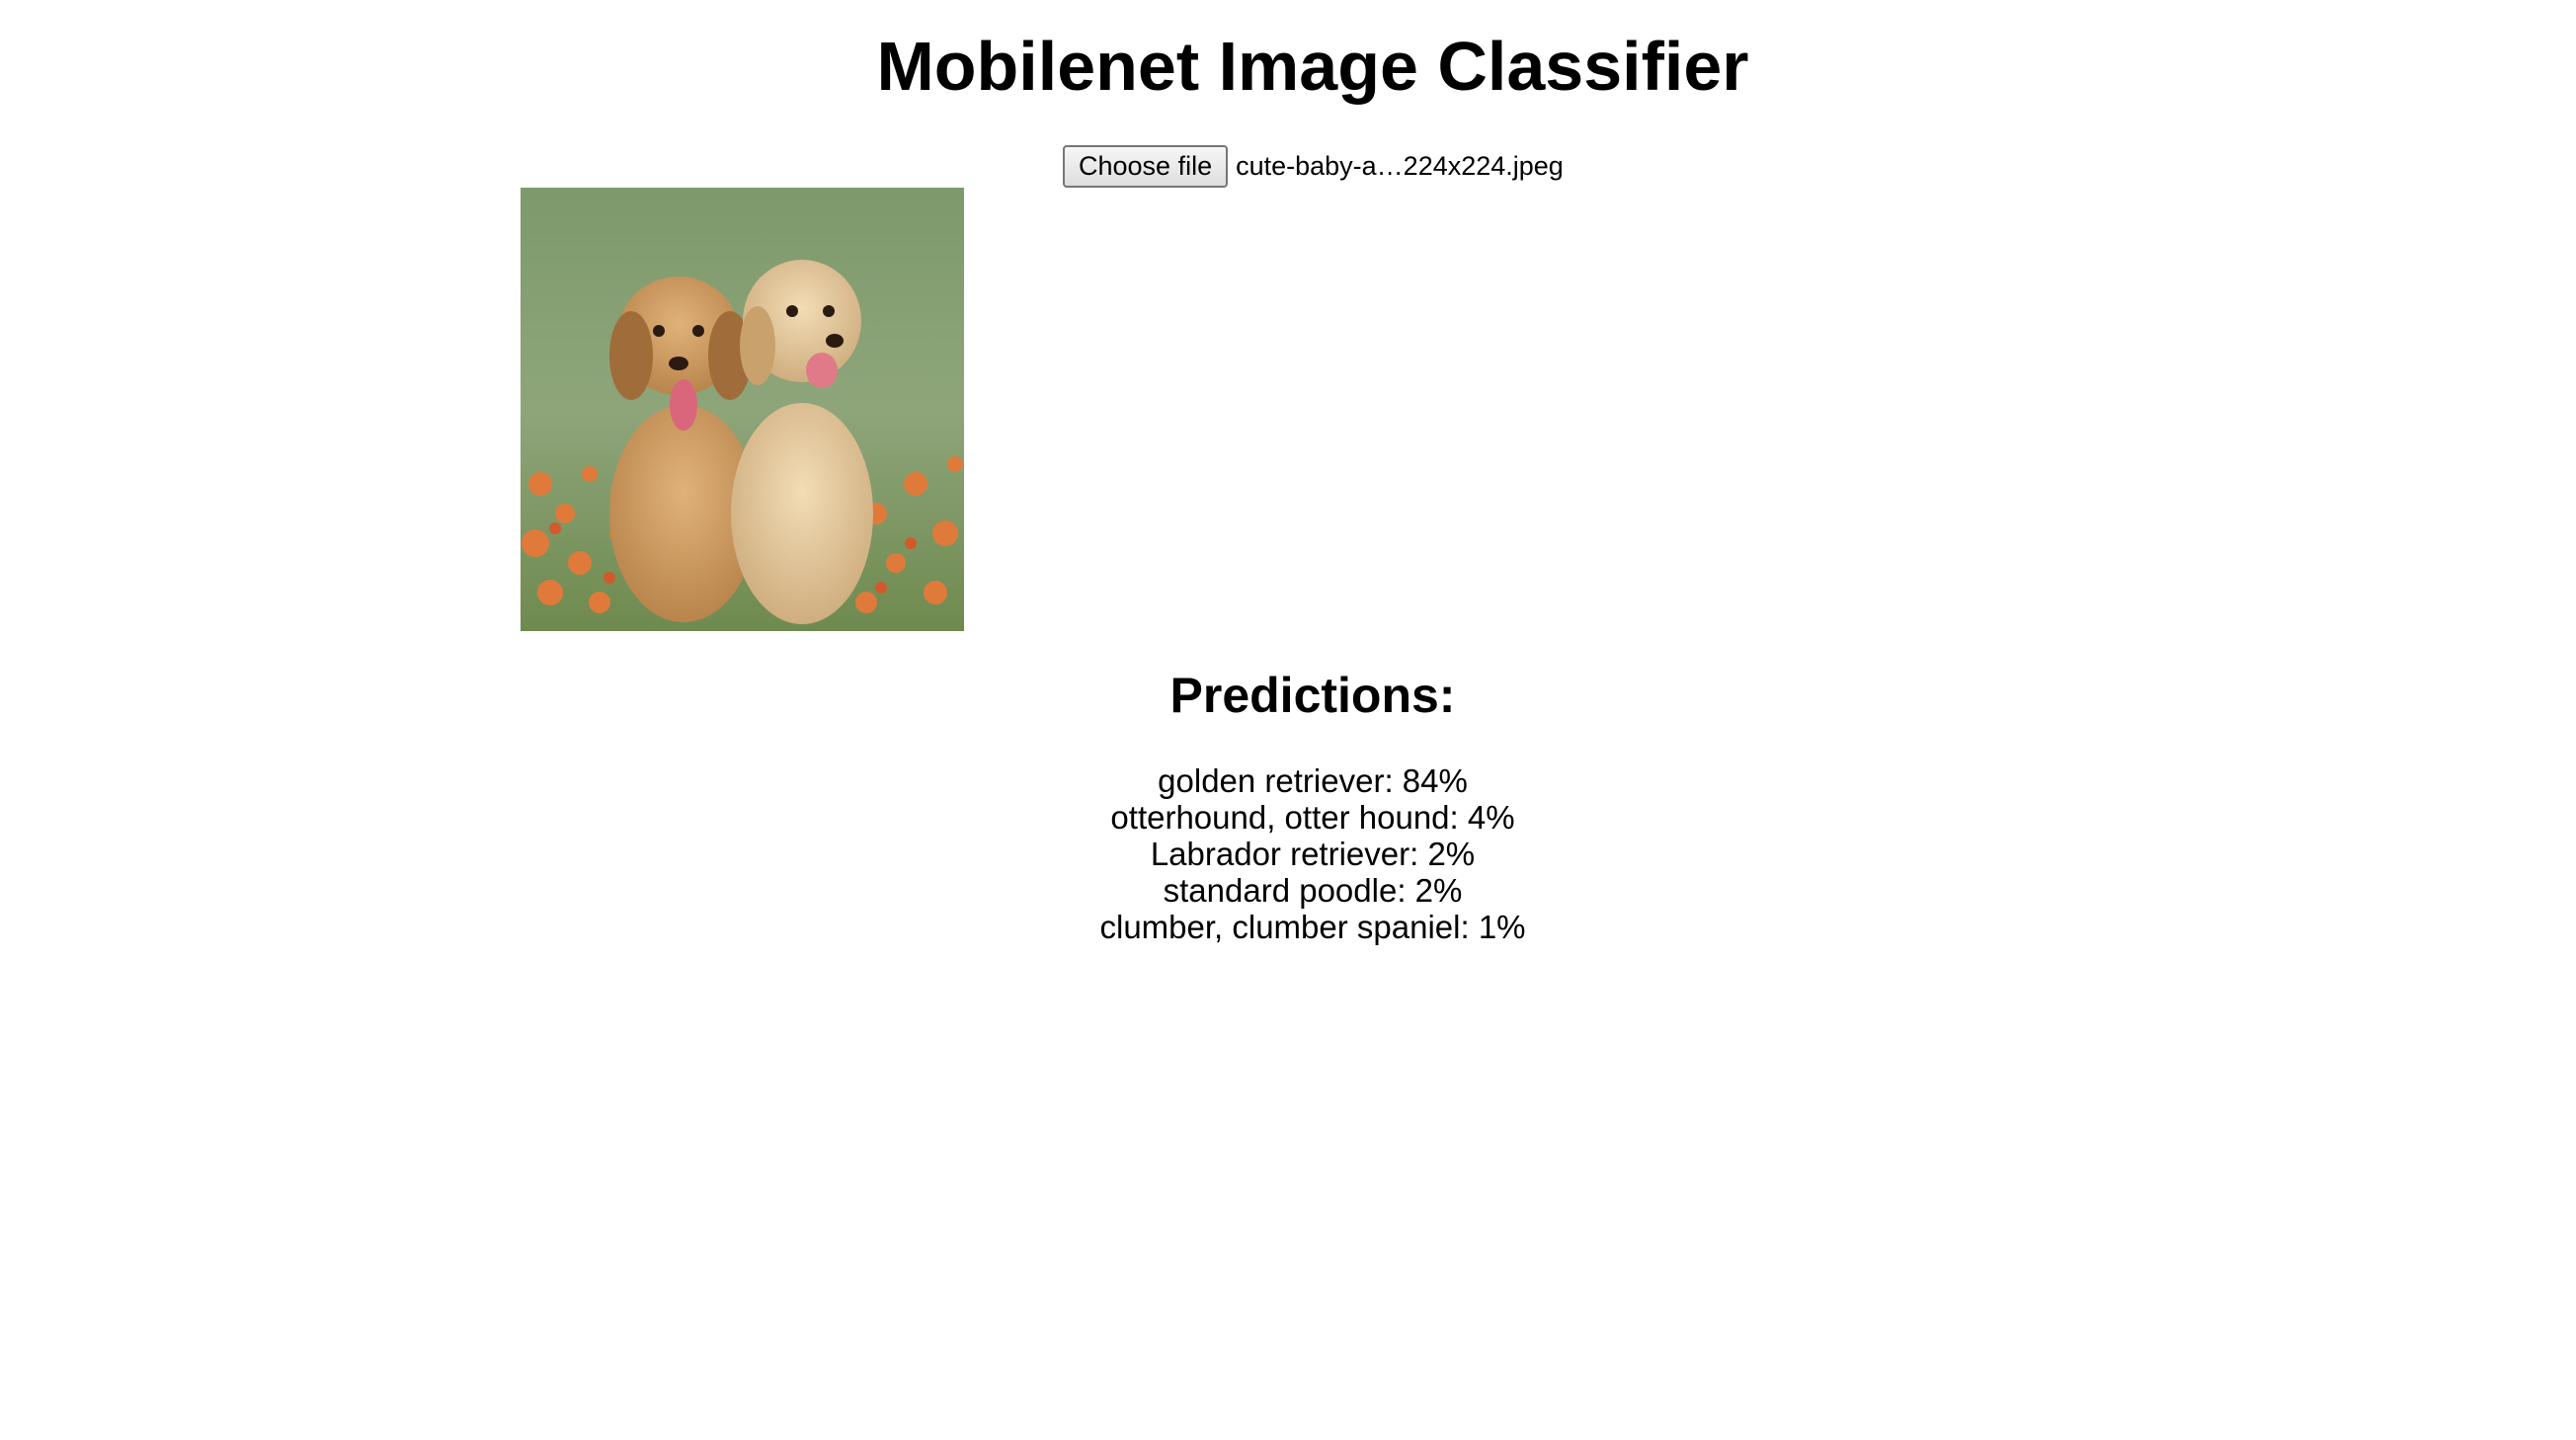 This screenshot has width=2576, height=1440. I want to click on selected-file-name: cute-baby-a…224x224.jpeg, so click(1400, 166).